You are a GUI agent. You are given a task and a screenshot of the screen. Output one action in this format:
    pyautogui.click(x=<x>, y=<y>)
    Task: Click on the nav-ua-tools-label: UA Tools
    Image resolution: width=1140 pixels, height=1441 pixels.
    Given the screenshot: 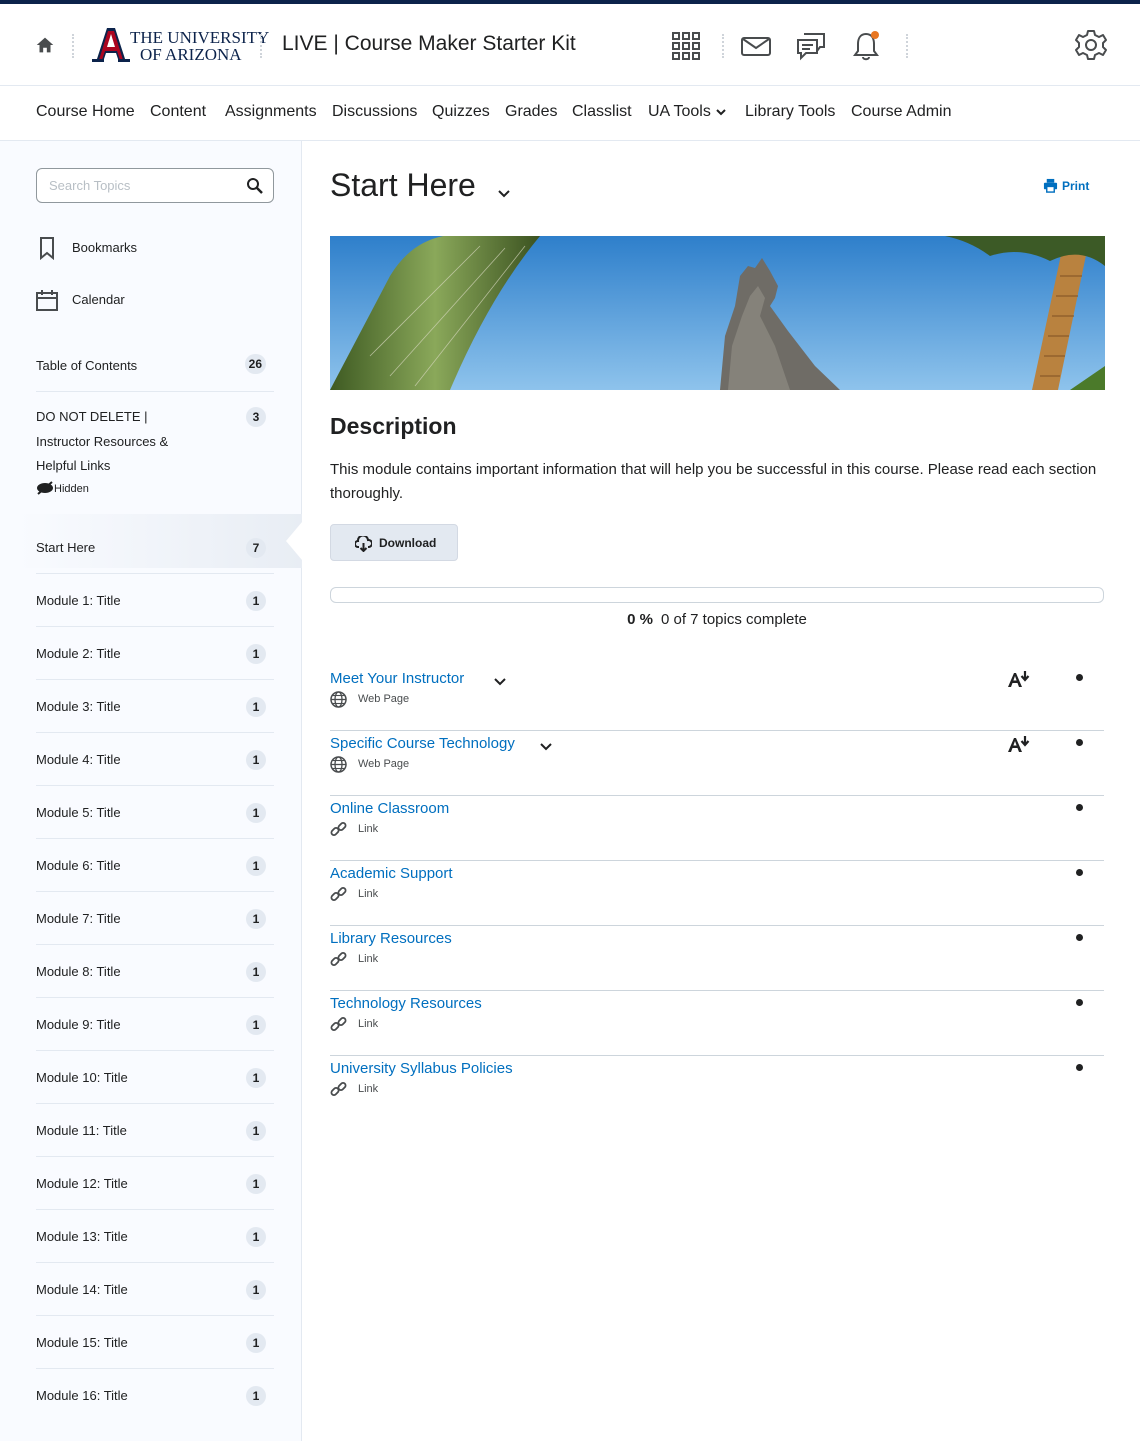 What is the action you would take?
    pyautogui.click(x=679, y=111)
    